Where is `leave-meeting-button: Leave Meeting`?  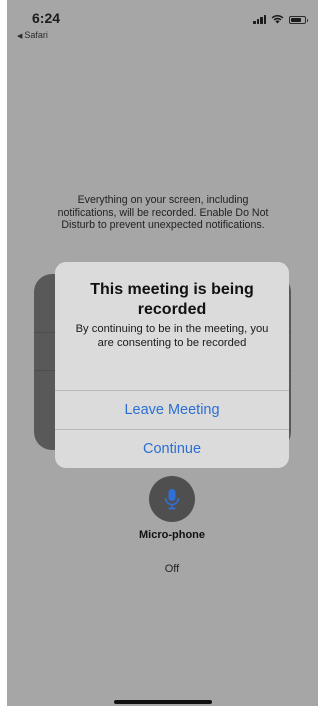 leave-meeting-button: Leave Meeting is located at coordinates (172, 410).